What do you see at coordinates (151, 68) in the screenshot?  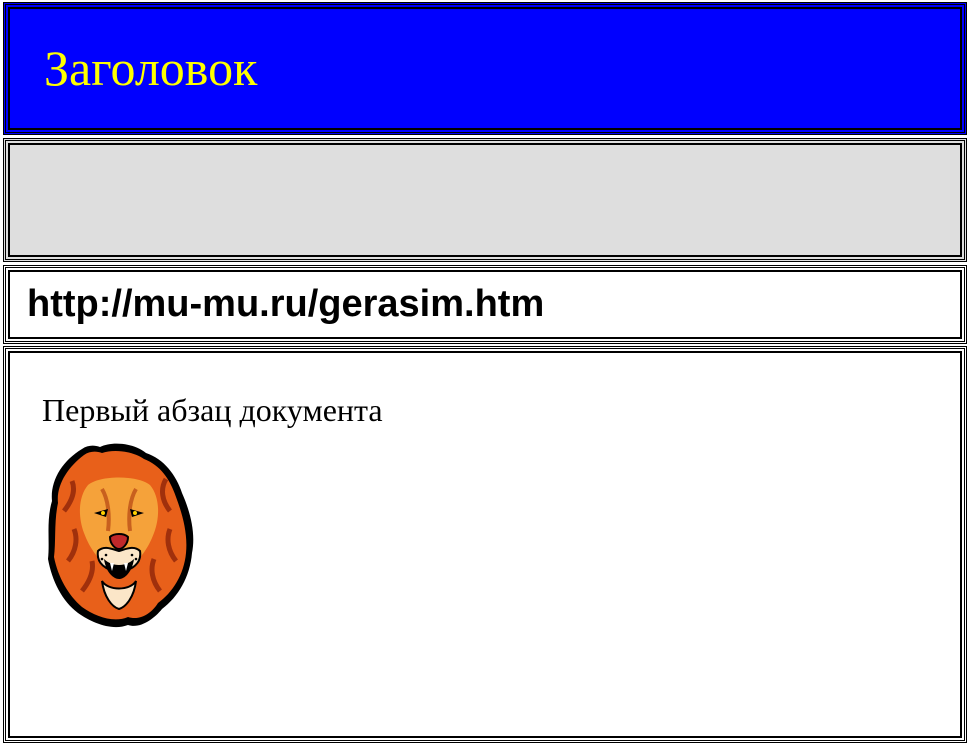 I see `page-title: Заголовок` at bounding box center [151, 68].